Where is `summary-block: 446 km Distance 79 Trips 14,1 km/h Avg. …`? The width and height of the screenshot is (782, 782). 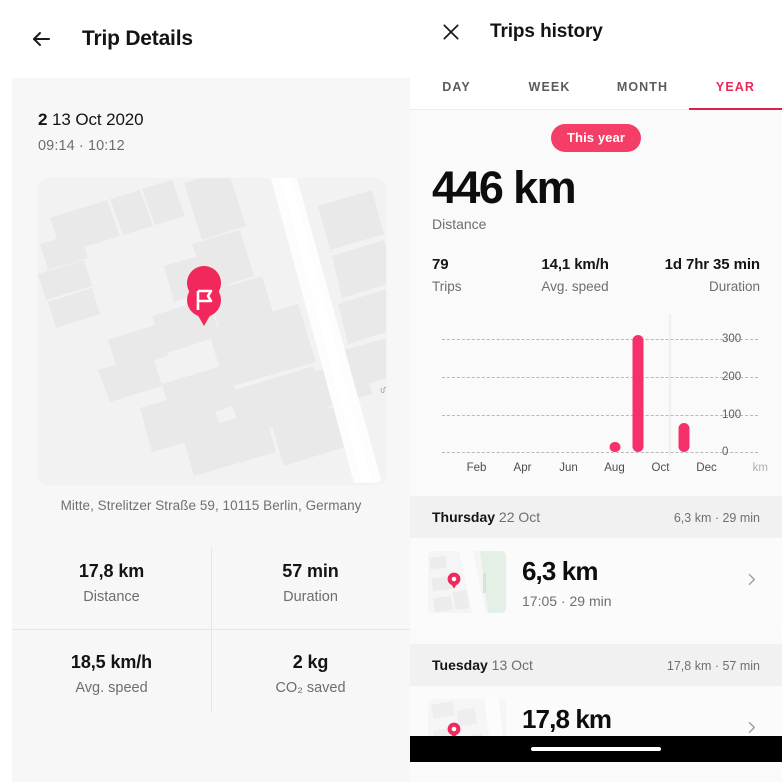
summary-block: 446 km Distance 79 Trips 14,1 km/h Avg. … is located at coordinates (596, 223).